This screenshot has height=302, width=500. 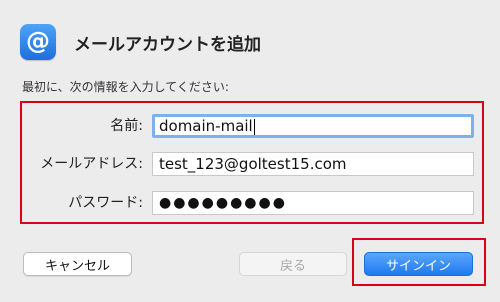 I want to click on email-label: メールアドレス:, so click(x=91, y=164).